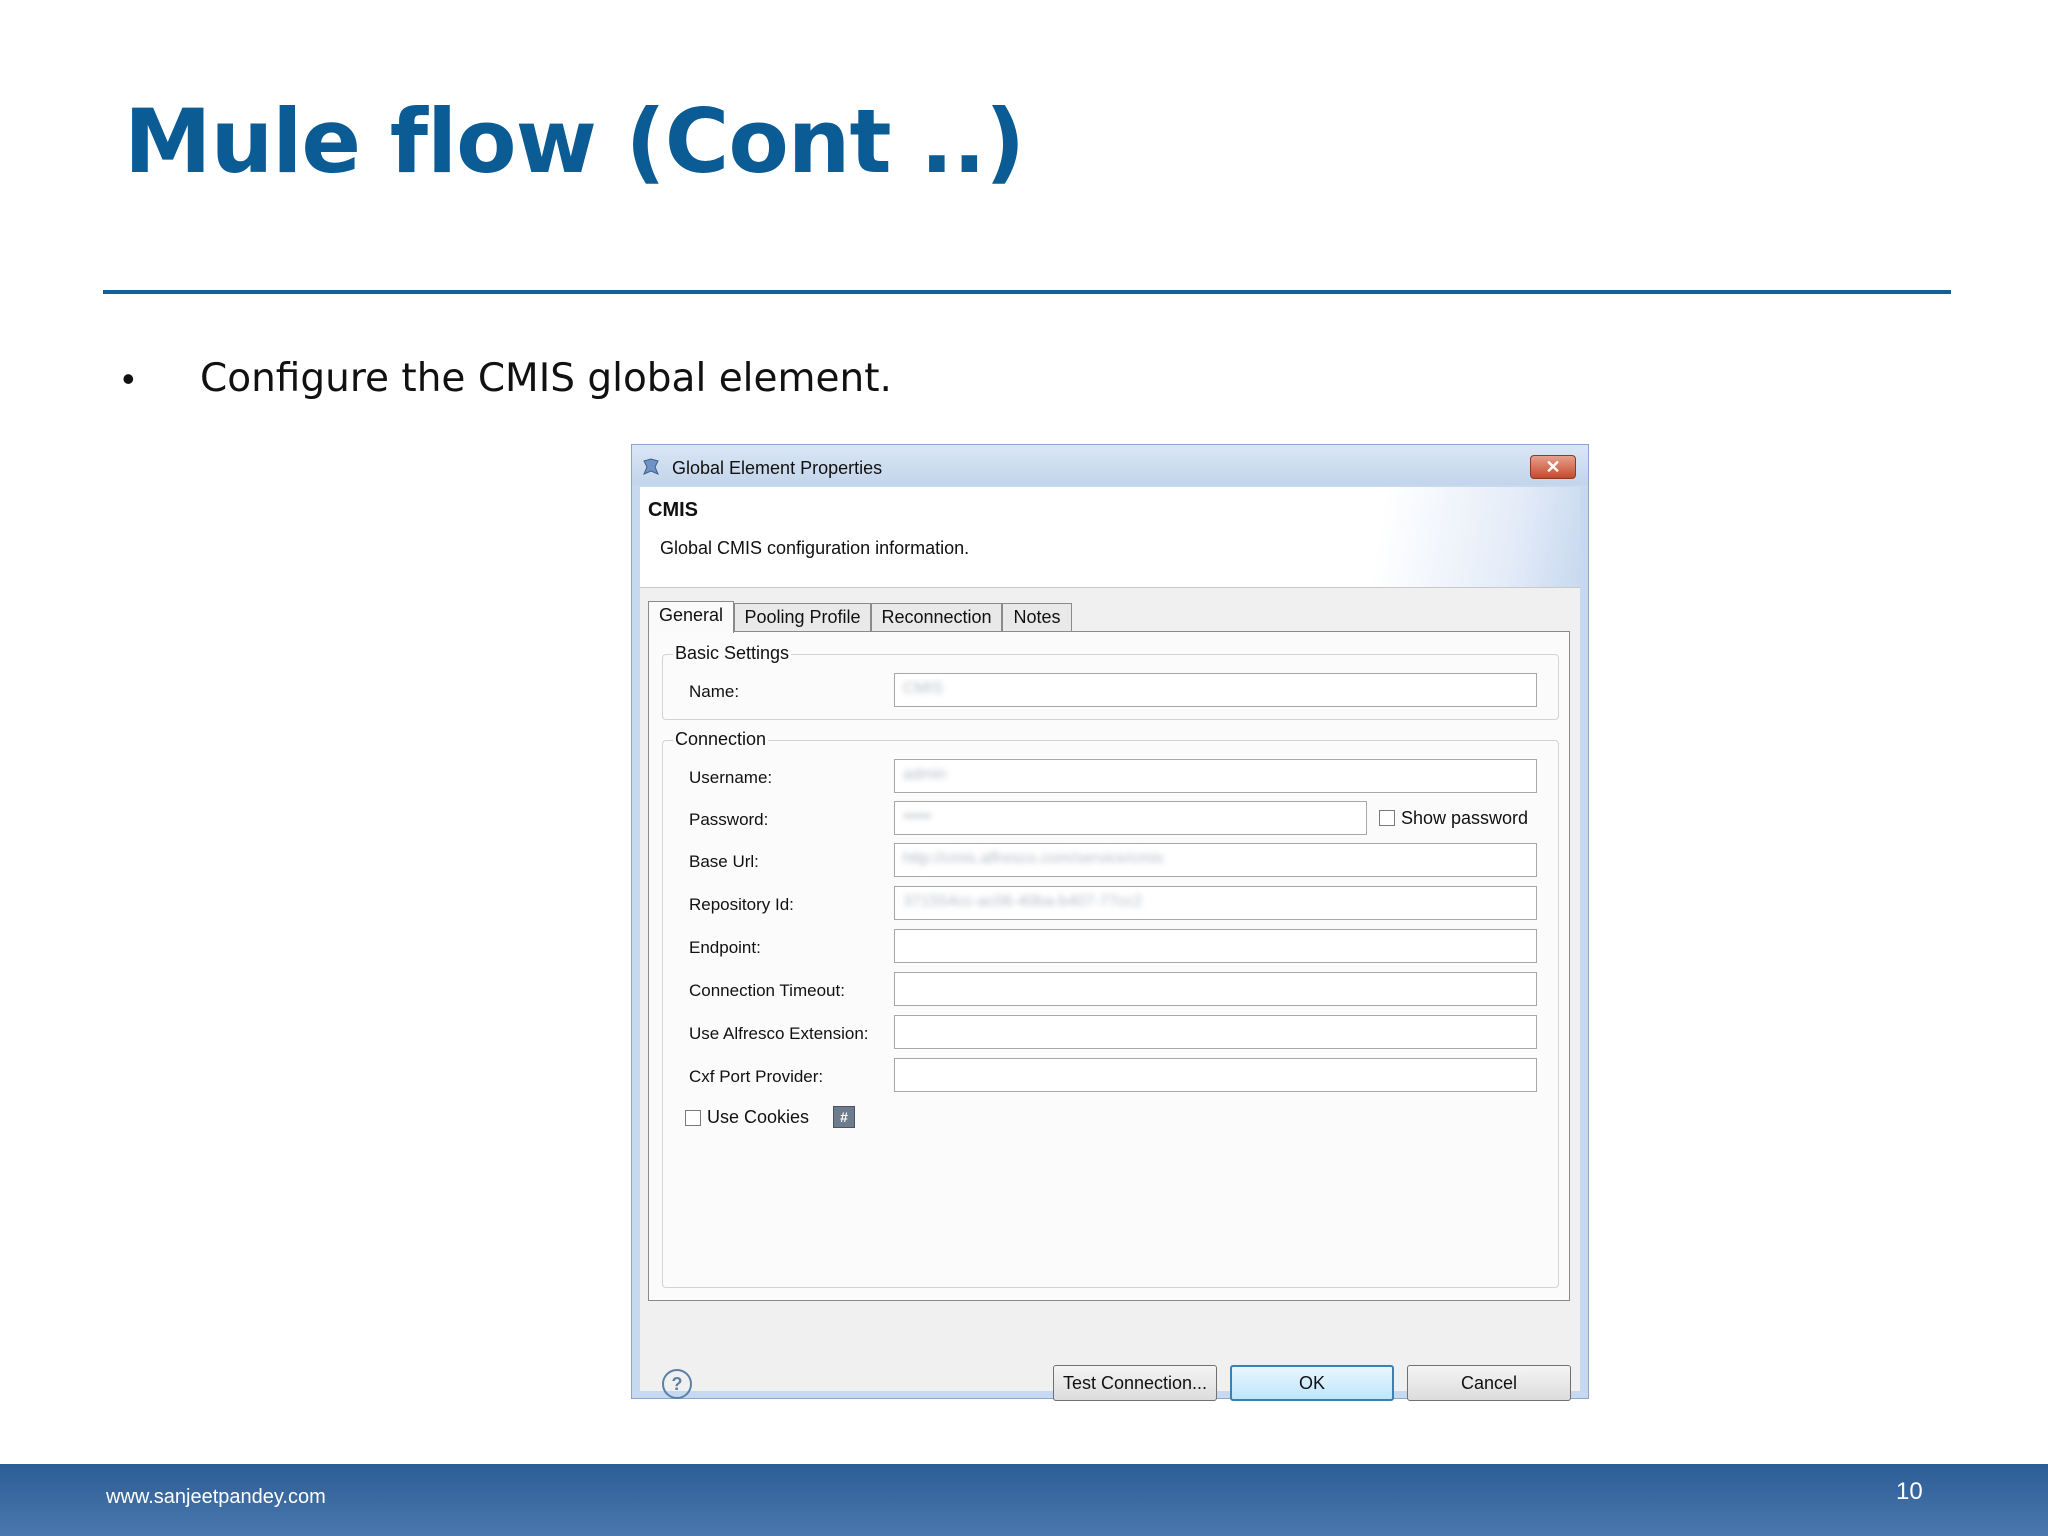 This screenshot has height=1536, width=2048. Describe the element at coordinates (1215, 690) in the screenshot. I see `name-input: CMIS` at that location.